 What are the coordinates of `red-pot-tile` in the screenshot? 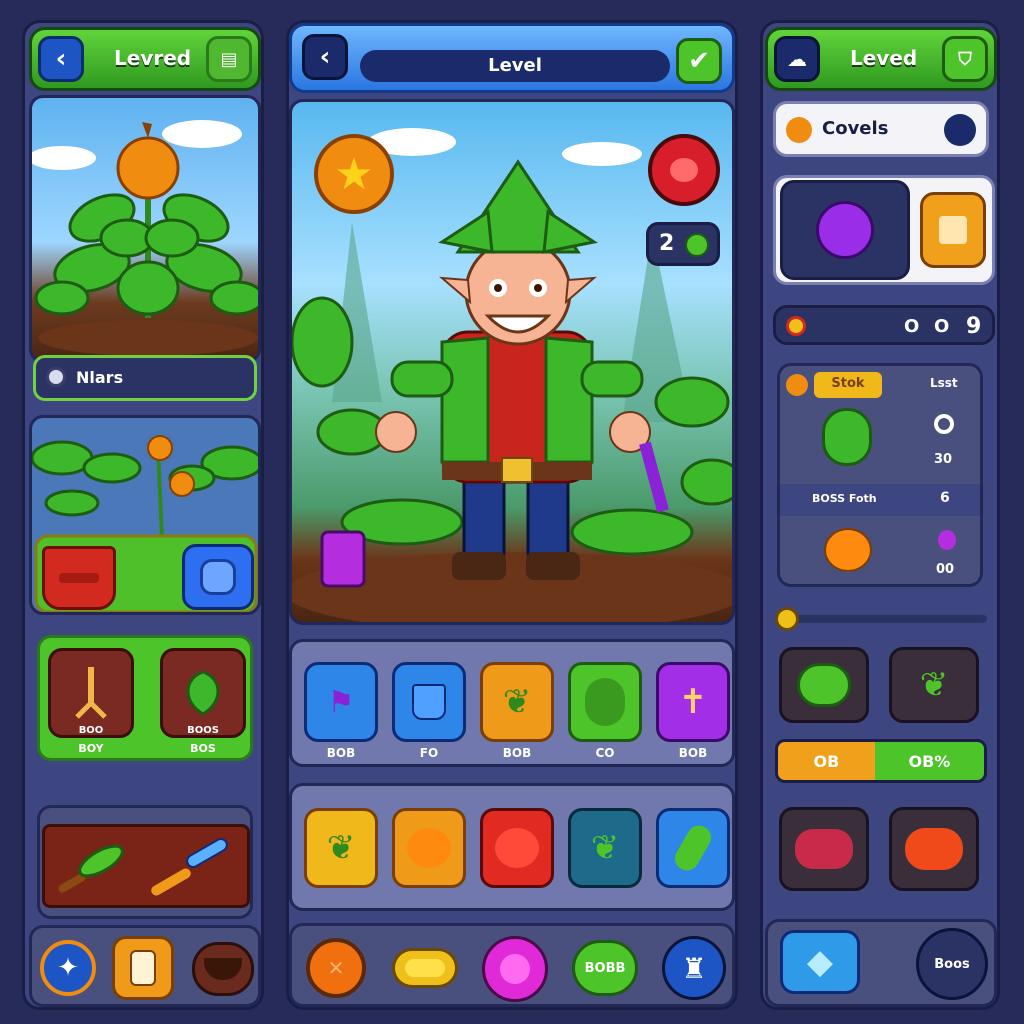 It's located at (79, 578).